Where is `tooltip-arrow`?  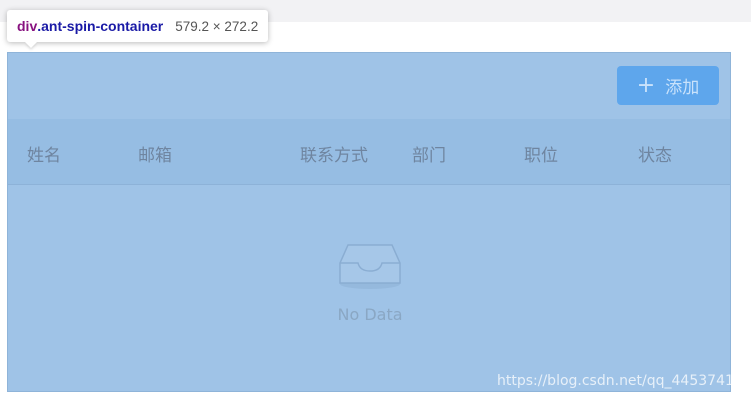
tooltip-arrow is located at coordinates (31, 45).